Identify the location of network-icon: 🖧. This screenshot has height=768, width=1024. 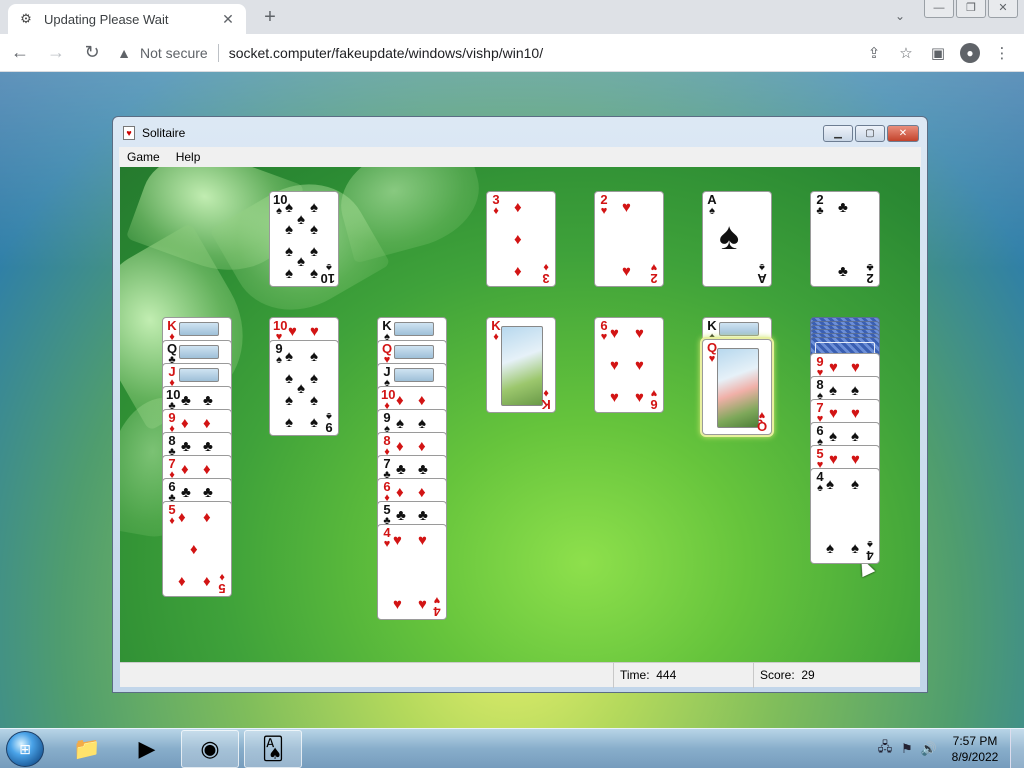
(885, 749).